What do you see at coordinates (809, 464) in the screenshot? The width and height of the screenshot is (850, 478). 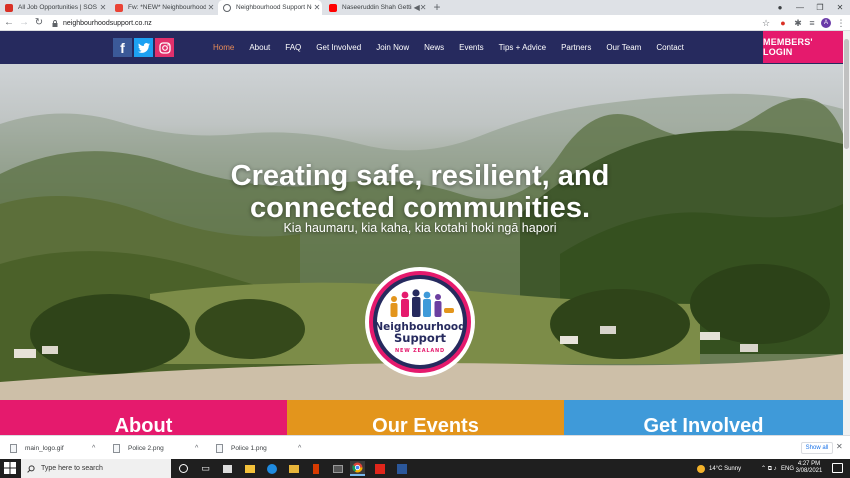 I see `clock-time: 4:27 PM` at bounding box center [809, 464].